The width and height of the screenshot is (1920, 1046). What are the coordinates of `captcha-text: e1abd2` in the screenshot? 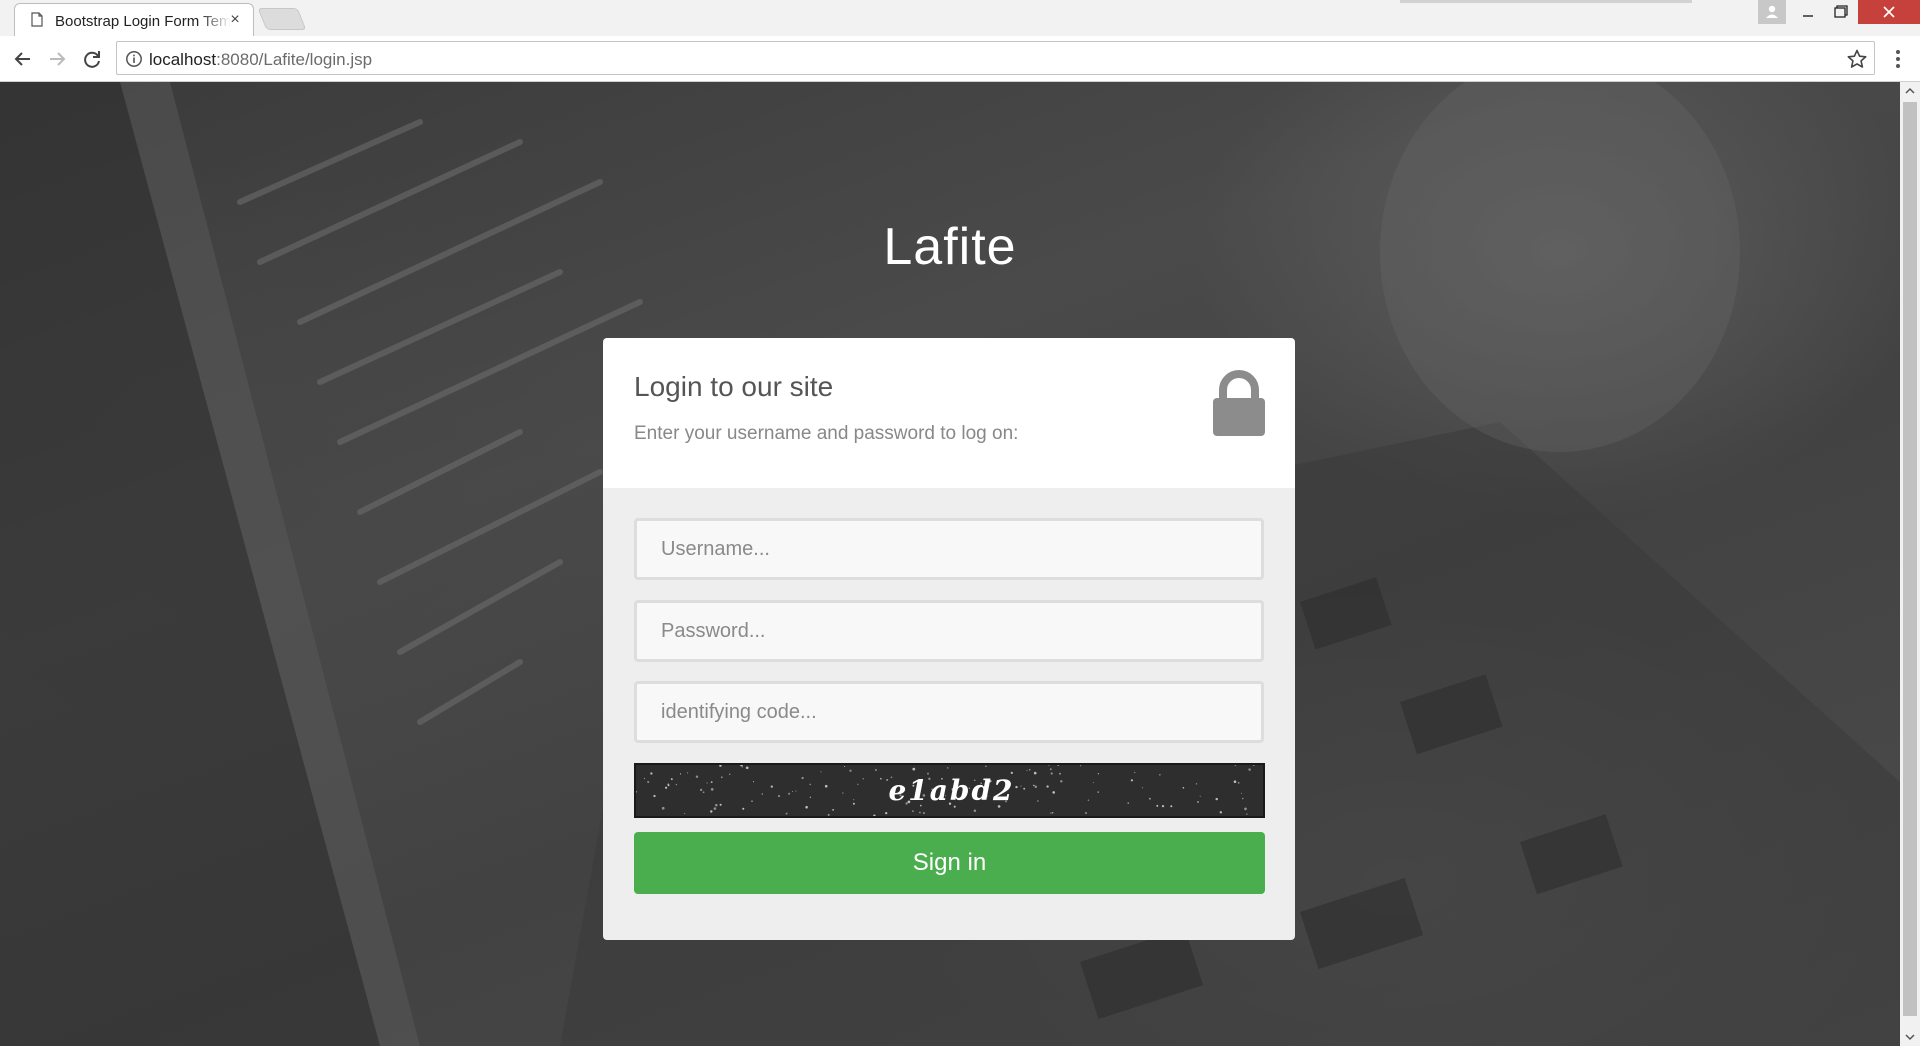 It's located at (951, 790).